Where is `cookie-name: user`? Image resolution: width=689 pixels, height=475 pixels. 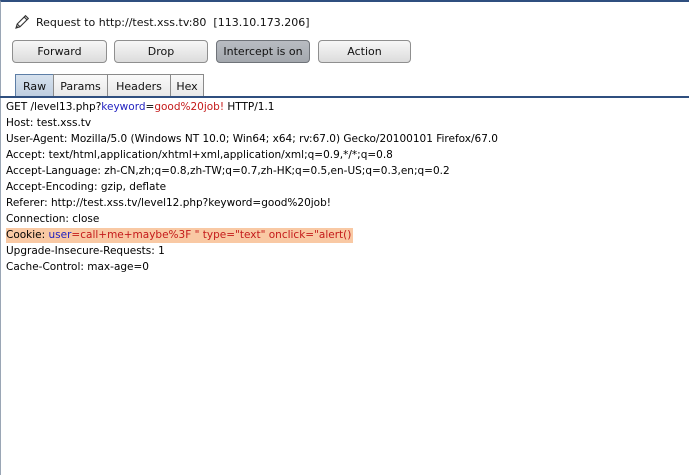 cookie-name: user is located at coordinates (60, 235).